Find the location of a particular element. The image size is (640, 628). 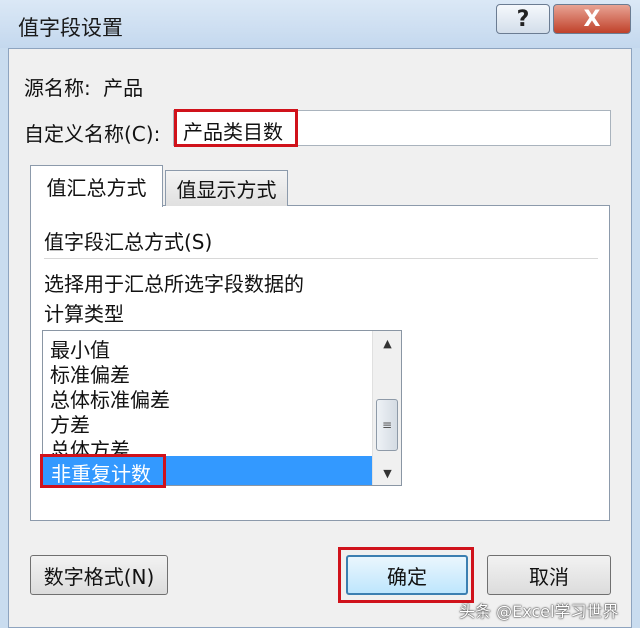

tab-show-values-as-label: 值显示方式 is located at coordinates (226, 190).